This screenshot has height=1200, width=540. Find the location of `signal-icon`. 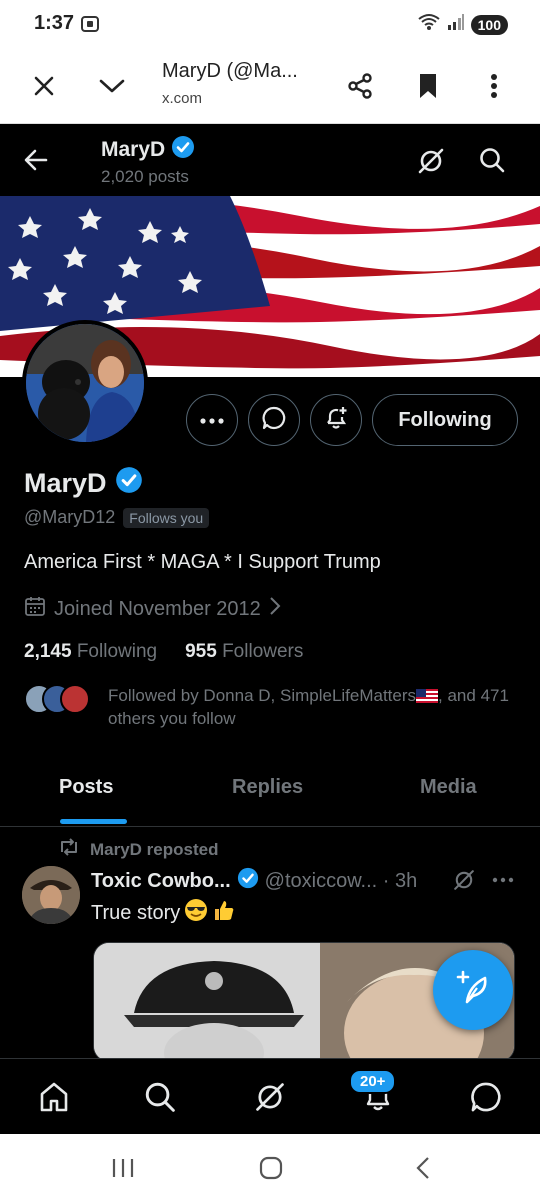

signal-icon is located at coordinates (456, 24).